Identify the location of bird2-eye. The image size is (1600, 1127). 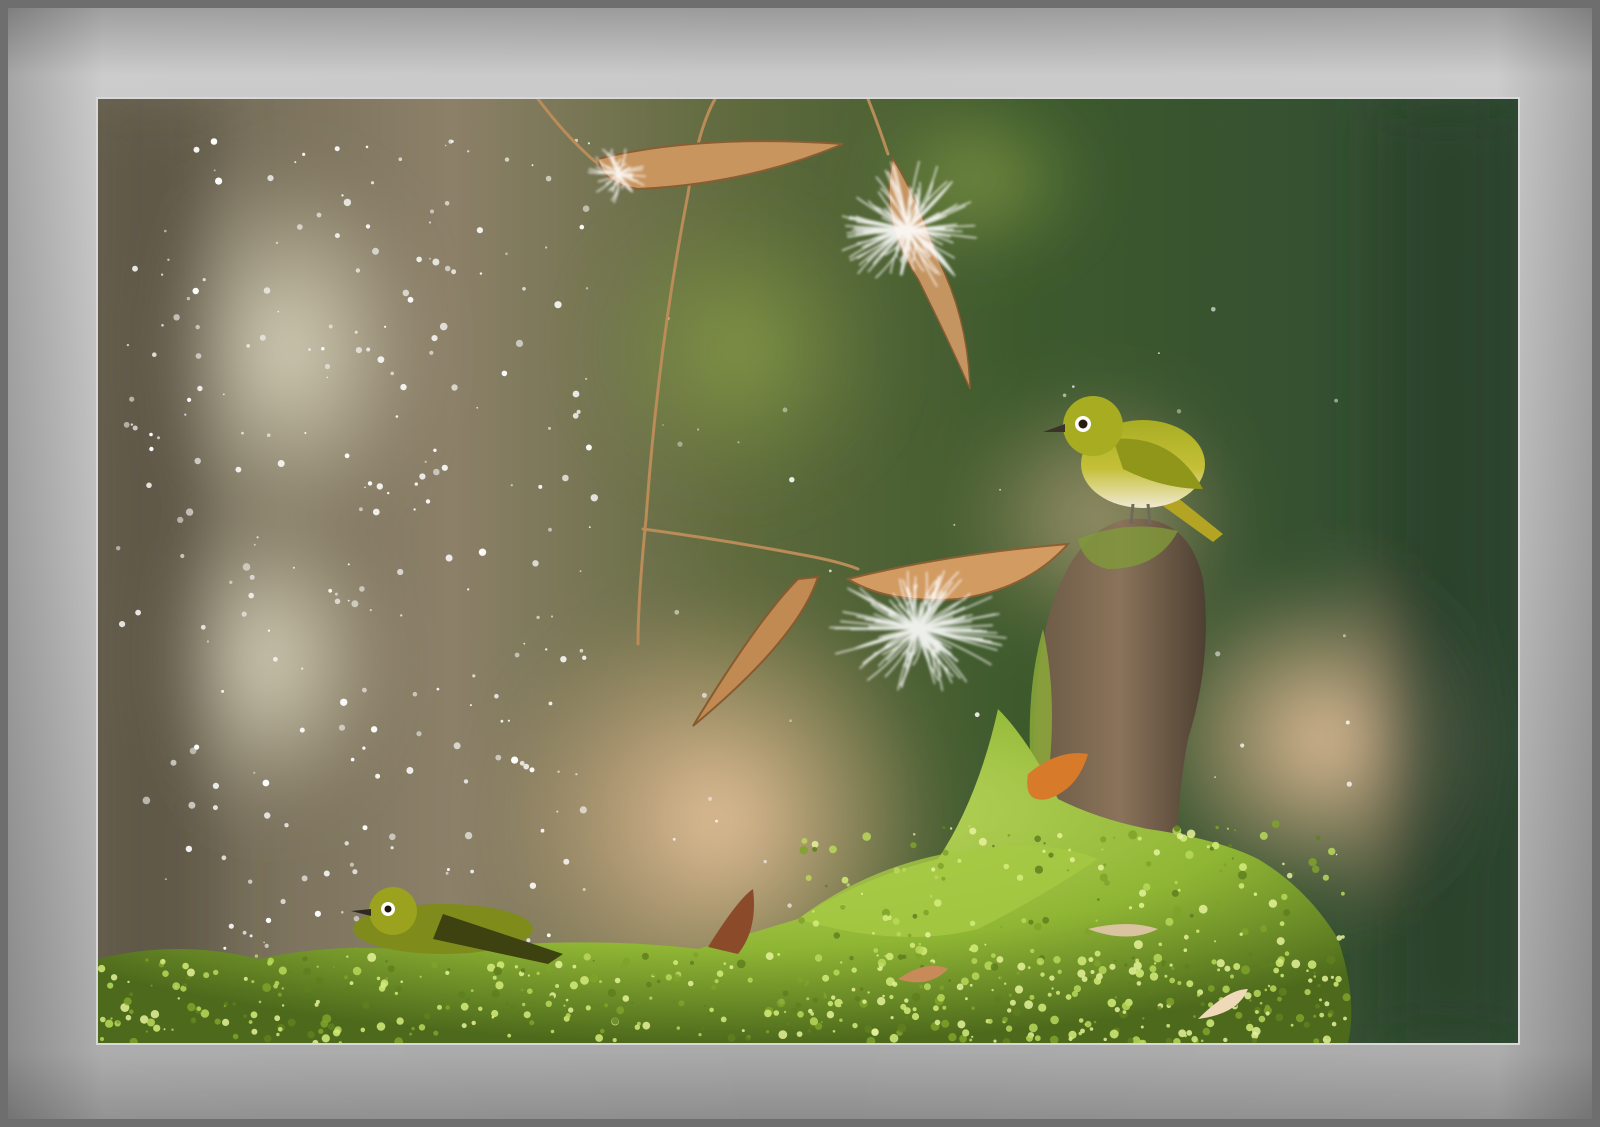
(388, 909).